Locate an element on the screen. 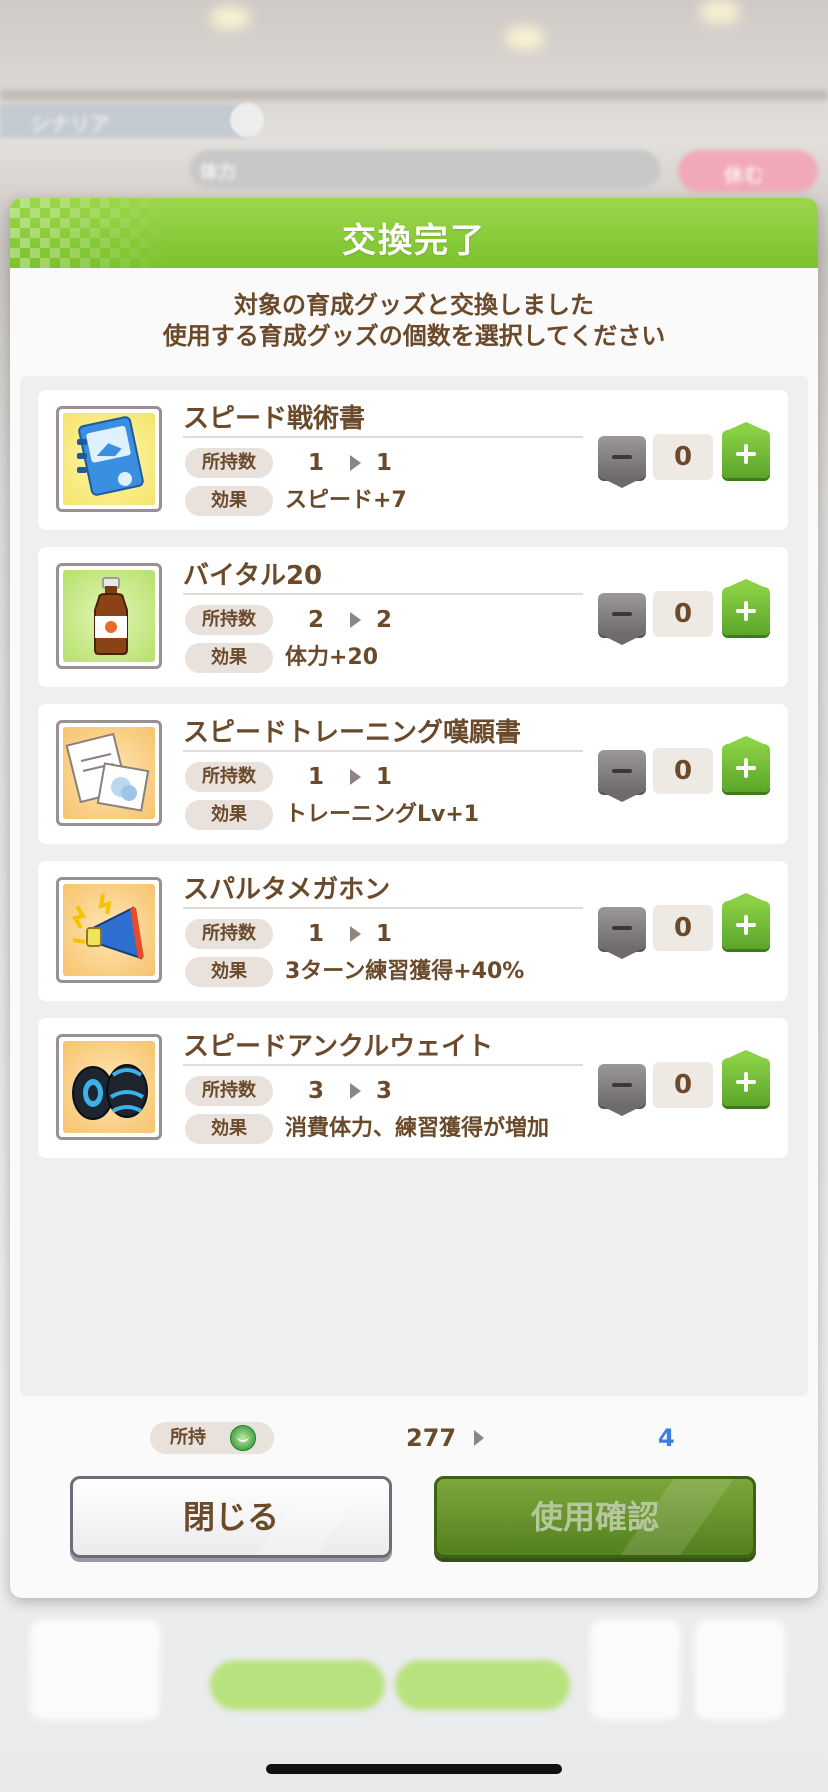 The height and width of the screenshot is (1792, 828). list-item: スピード戦術書 所持数 1 1 効果 スピード+7 0 is located at coordinates (413, 460).